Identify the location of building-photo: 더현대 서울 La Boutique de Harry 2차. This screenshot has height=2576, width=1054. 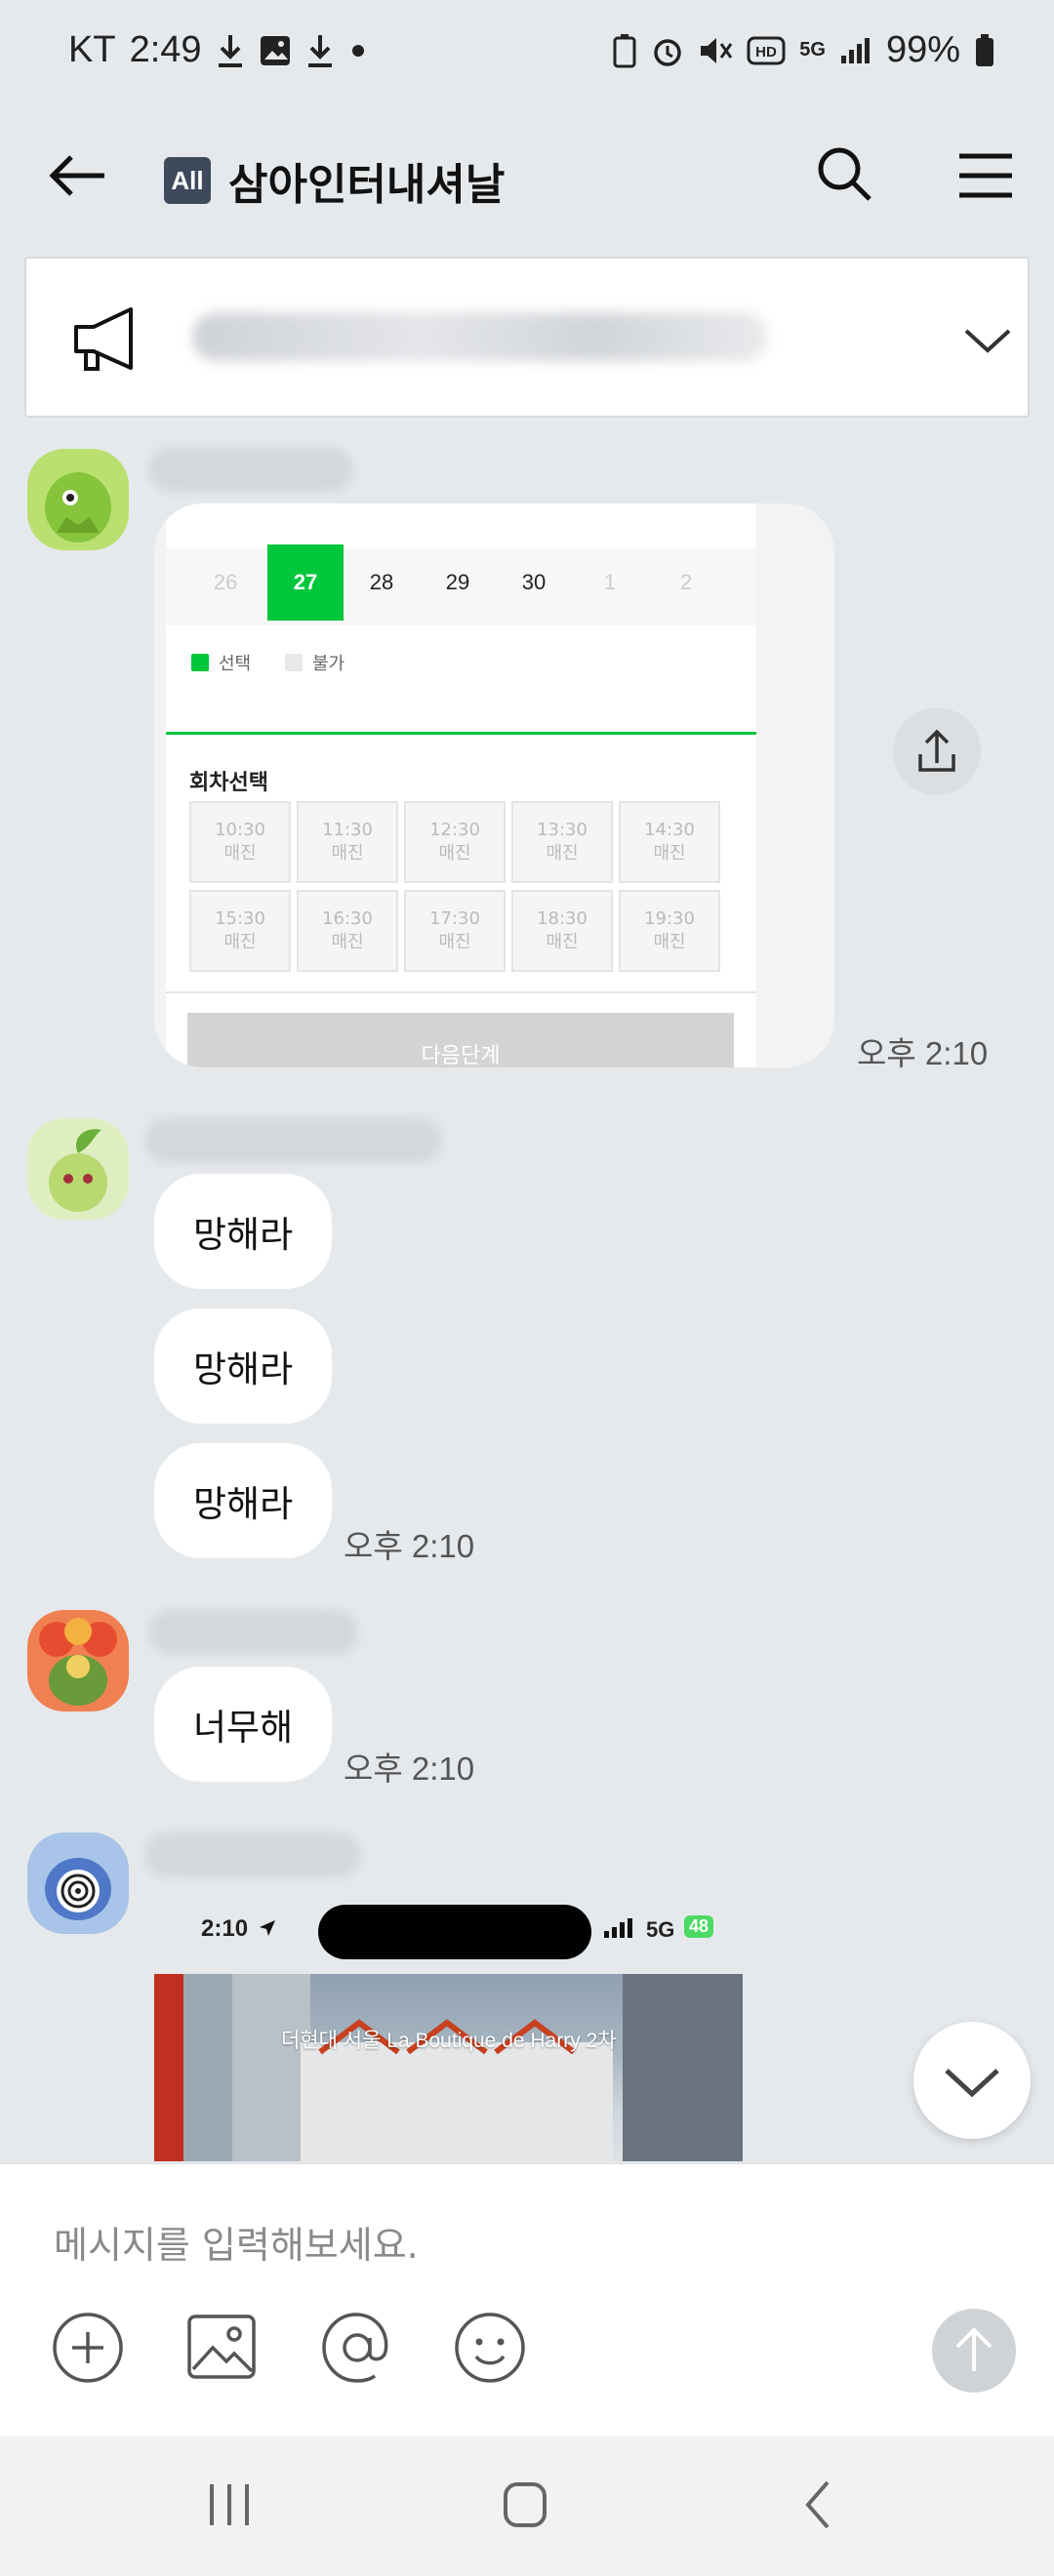
(448, 2067).